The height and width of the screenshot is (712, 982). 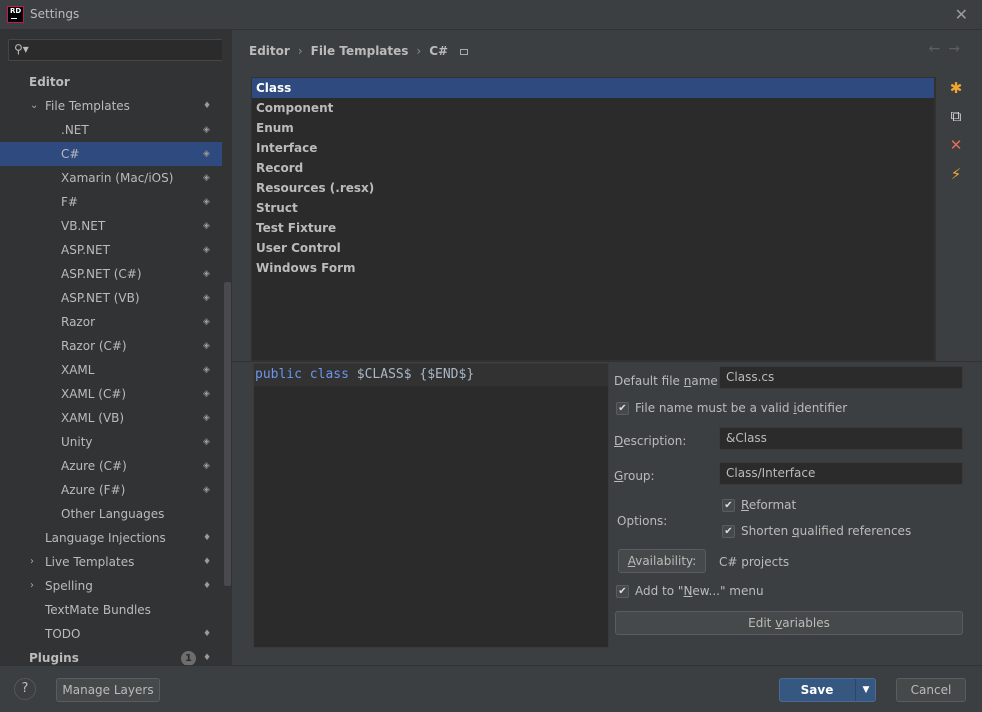 What do you see at coordinates (593, 108) in the screenshot?
I see `template-list-item: Component` at bounding box center [593, 108].